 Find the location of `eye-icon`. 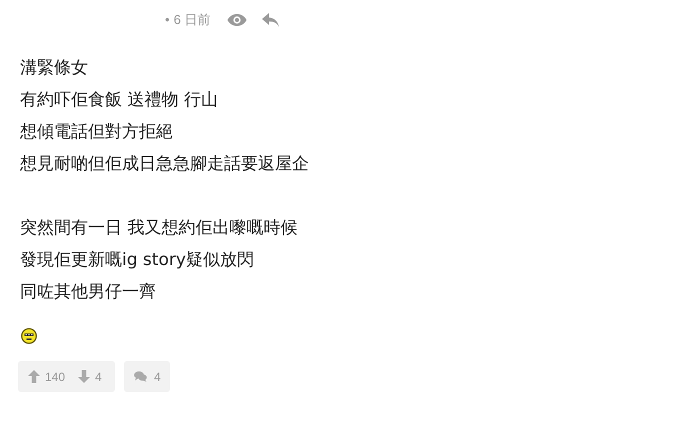

eye-icon is located at coordinates (237, 20).